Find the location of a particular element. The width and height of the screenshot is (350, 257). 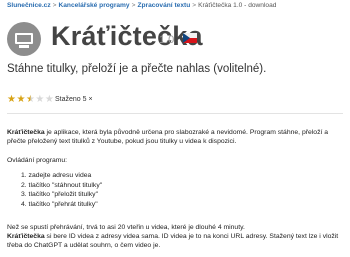

list-item: 1. zadejte adresu videa is located at coordinates (56, 175).